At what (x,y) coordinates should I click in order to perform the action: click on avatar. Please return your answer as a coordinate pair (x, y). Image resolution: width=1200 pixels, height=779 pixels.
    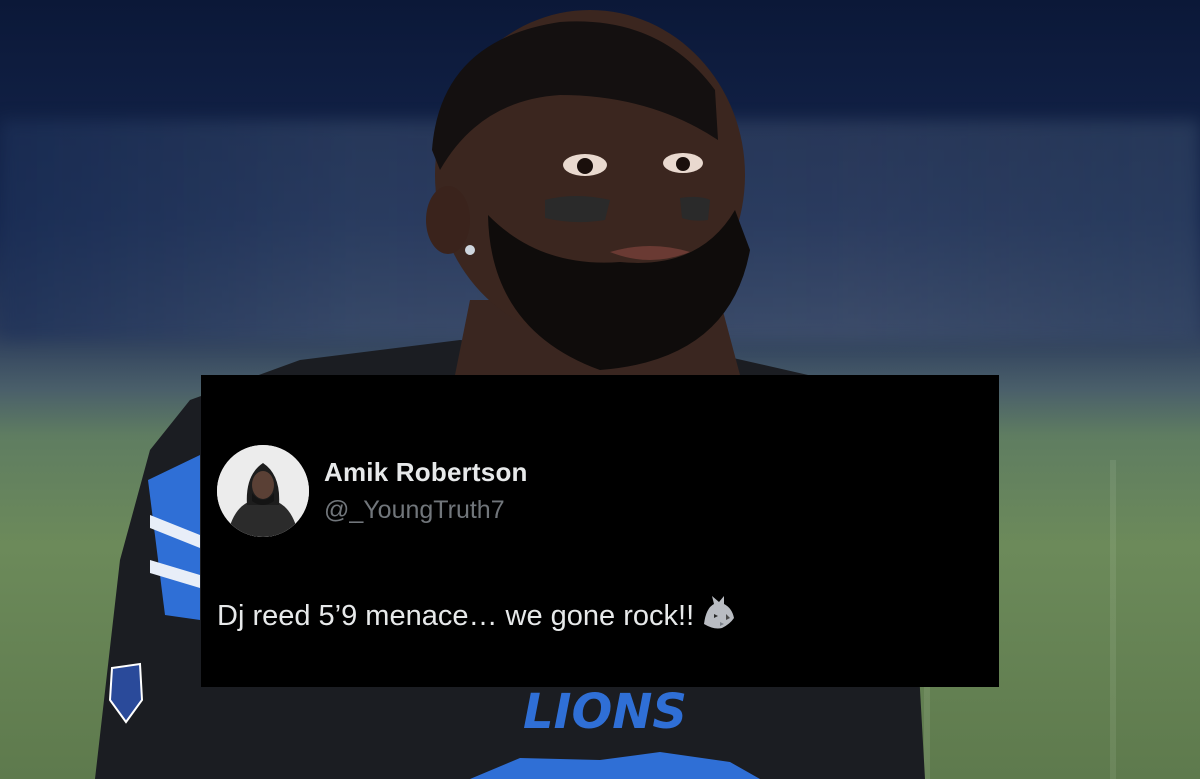
    Looking at the image, I should click on (263, 491).